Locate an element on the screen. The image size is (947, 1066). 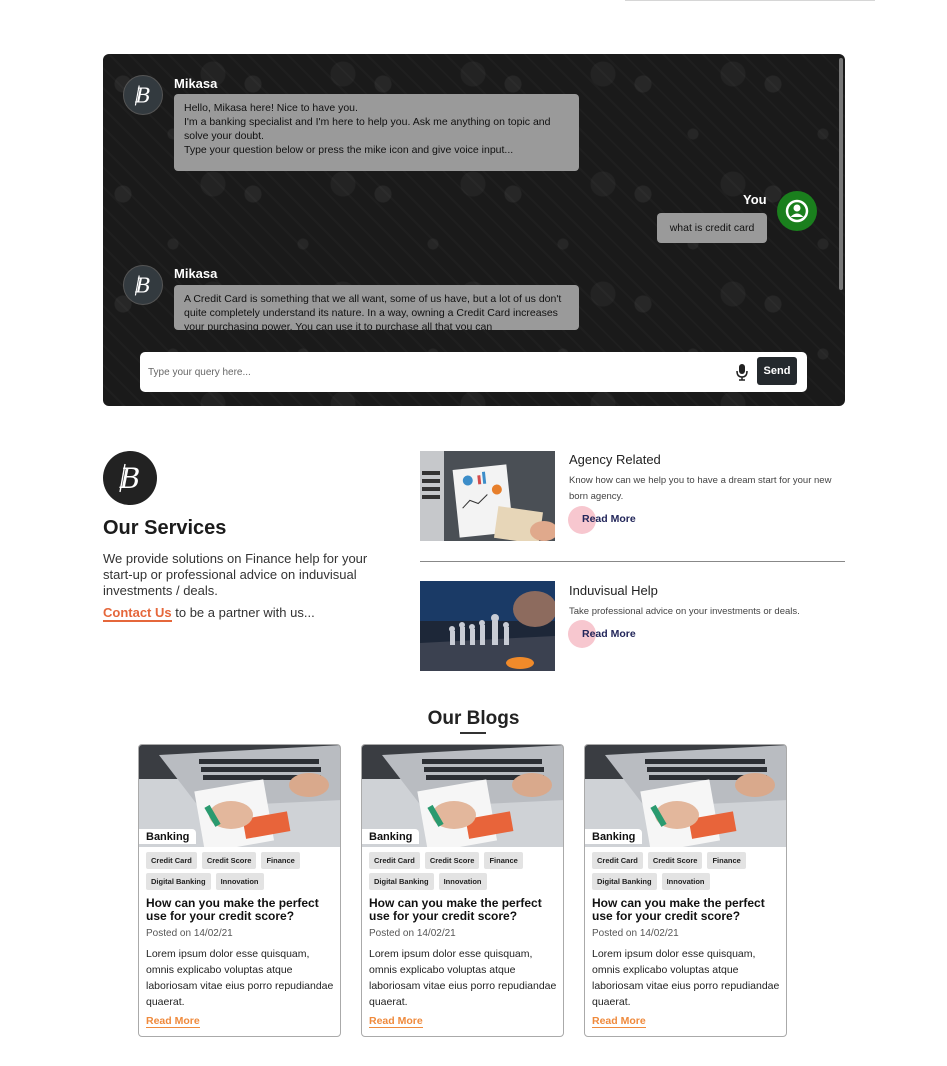
message-text: what is credit card is located at coordinates (712, 228).